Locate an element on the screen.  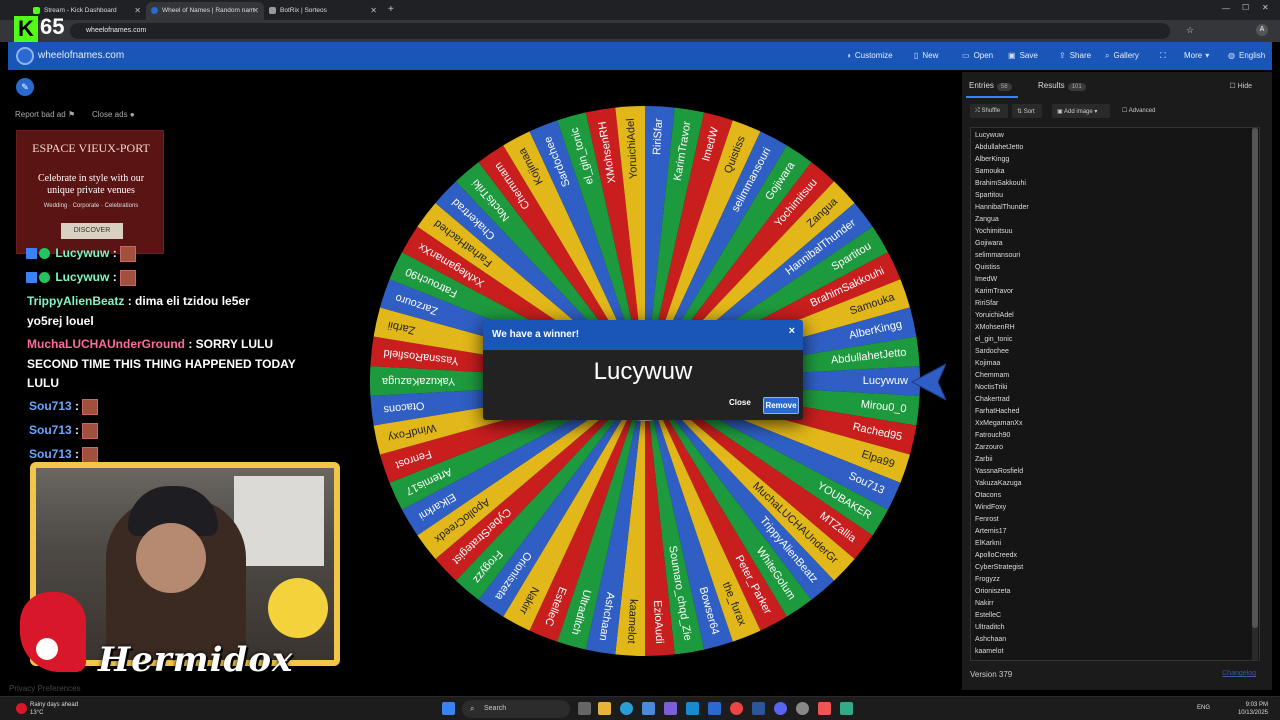
close-button: Close is located at coordinates (740, 402).